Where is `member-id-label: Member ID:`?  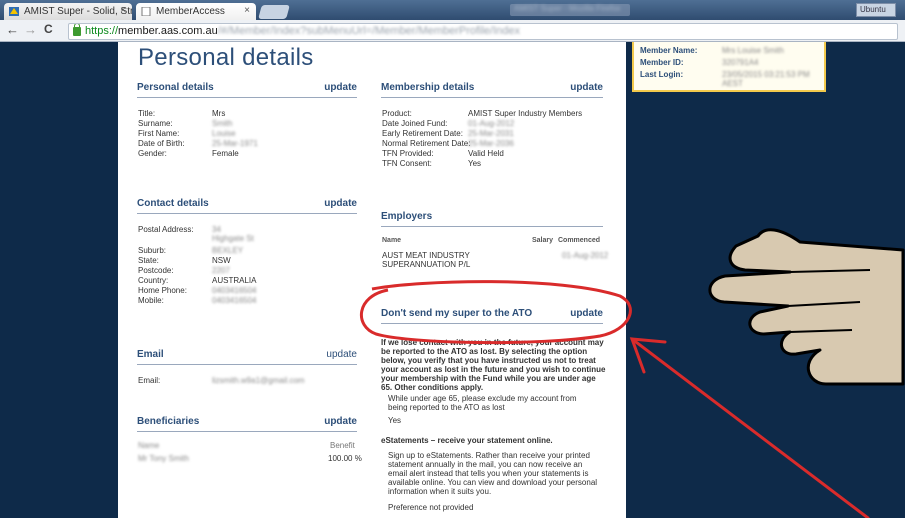
member-id-label: Member ID: is located at coordinates (662, 62).